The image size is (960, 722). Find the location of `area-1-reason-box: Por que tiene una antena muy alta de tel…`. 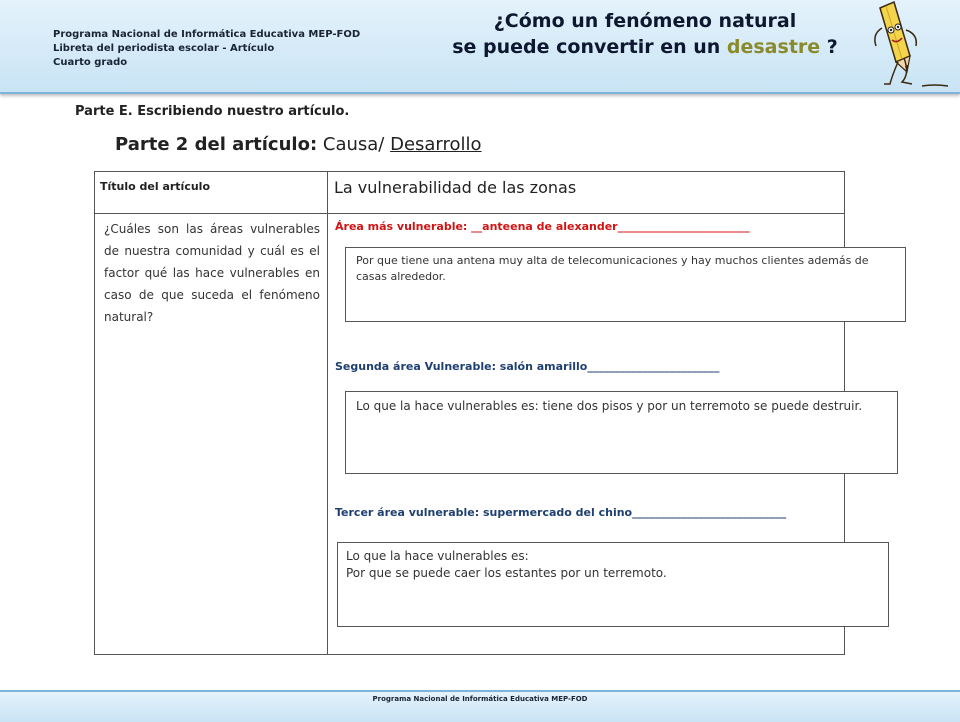

area-1-reason-box: Por que tiene una antena muy alta de tel… is located at coordinates (625, 284).